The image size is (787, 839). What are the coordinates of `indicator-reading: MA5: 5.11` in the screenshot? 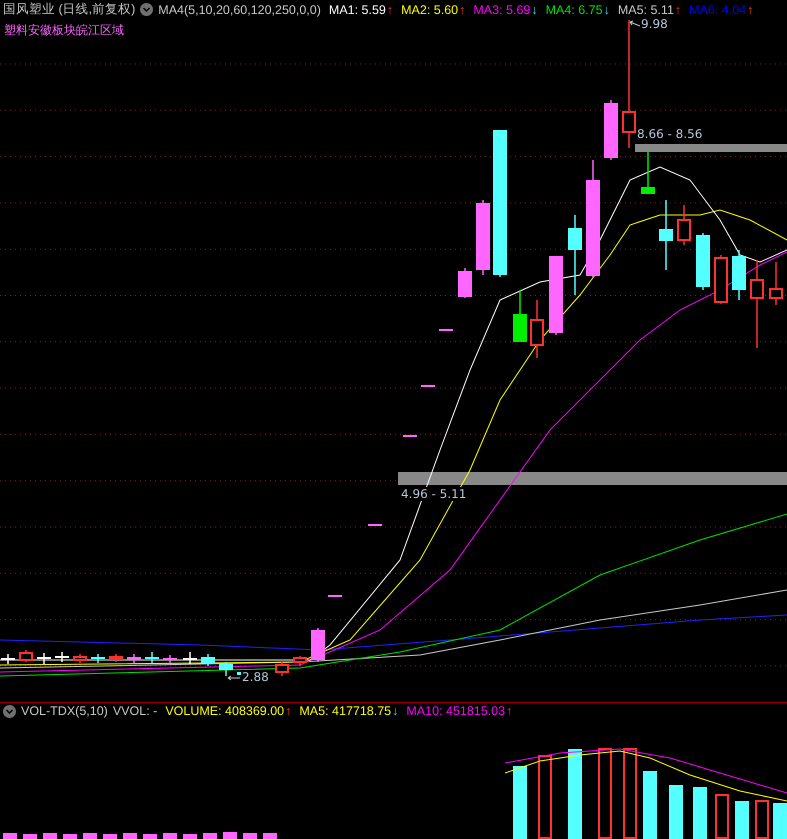 It's located at (646, 9).